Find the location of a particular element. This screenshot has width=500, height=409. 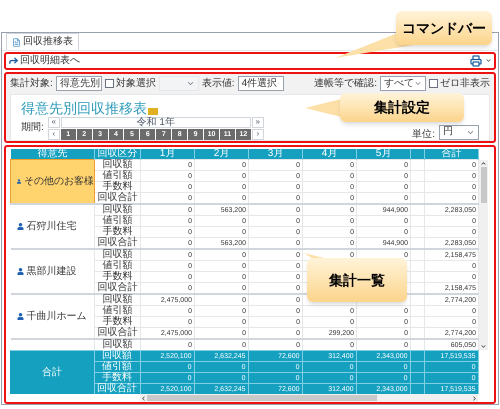

next-year-button: » is located at coordinates (258, 122).